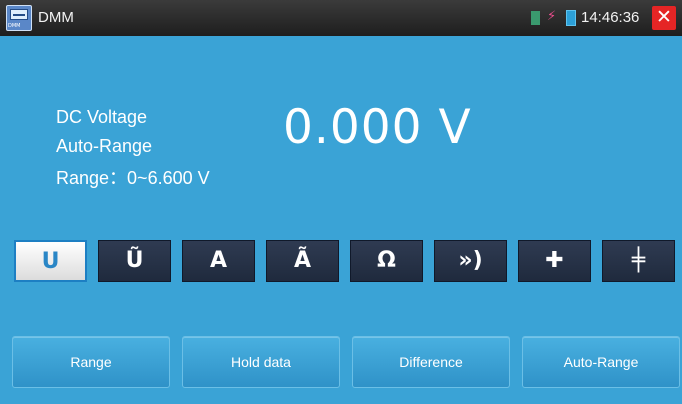 Image resolution: width=682 pixels, height=404 pixels. I want to click on reading-value: 0.000 V, so click(377, 127).